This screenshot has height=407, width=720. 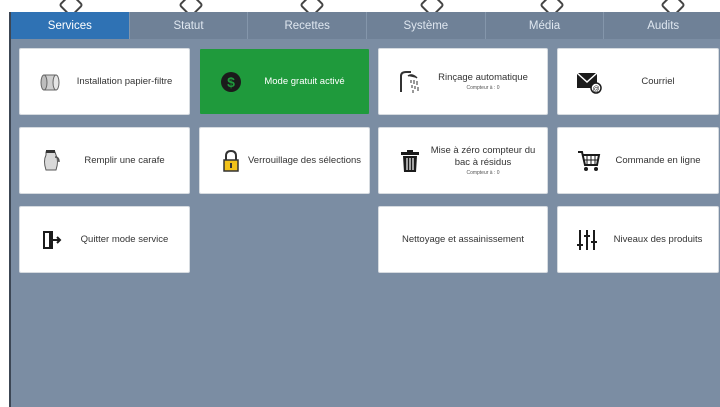 I want to click on tab-media: Média, so click(x=545, y=25).